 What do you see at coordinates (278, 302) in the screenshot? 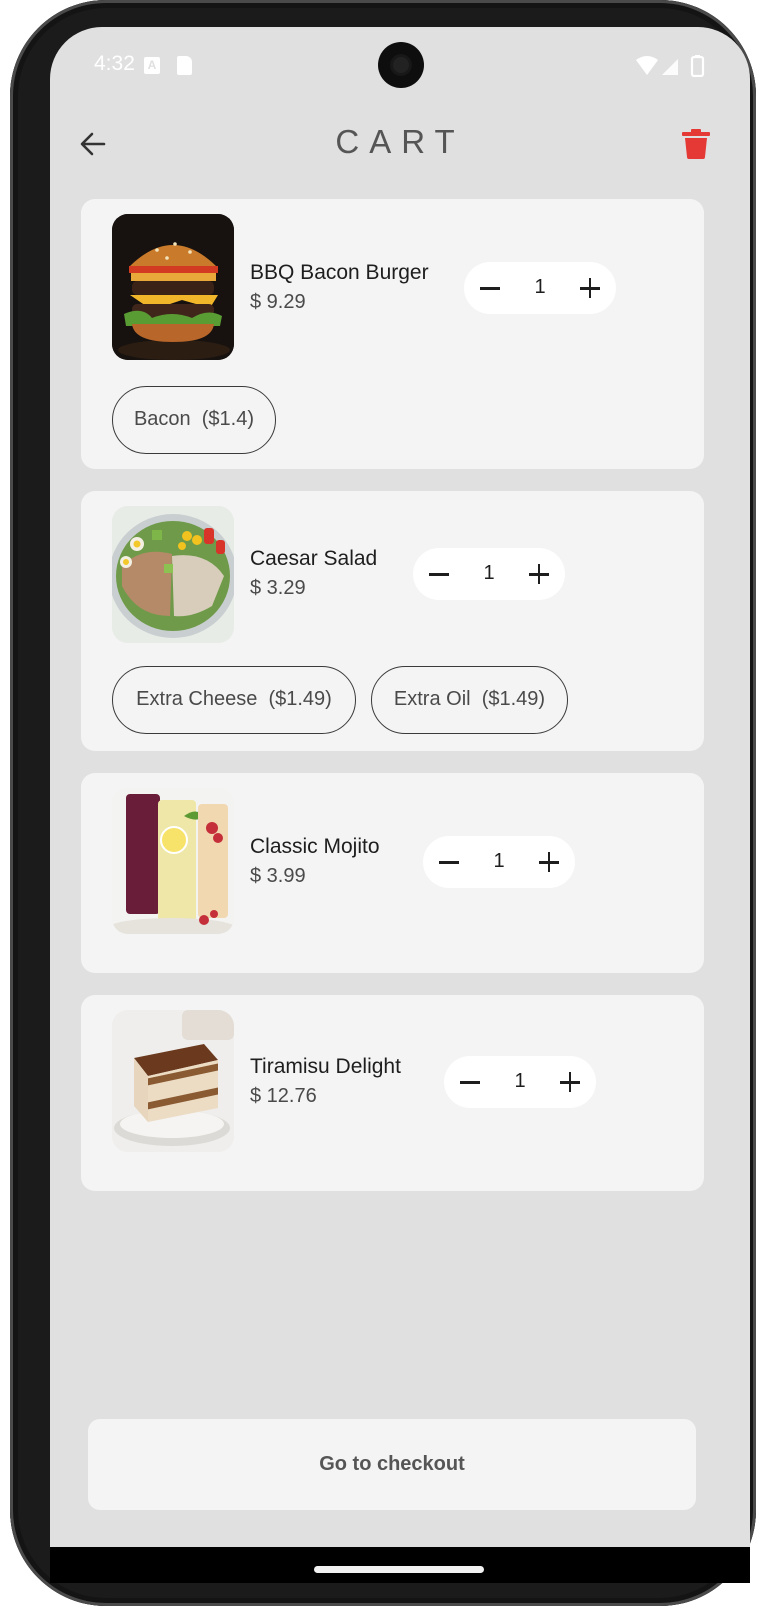
I see `item-price: $ 9.29` at bounding box center [278, 302].